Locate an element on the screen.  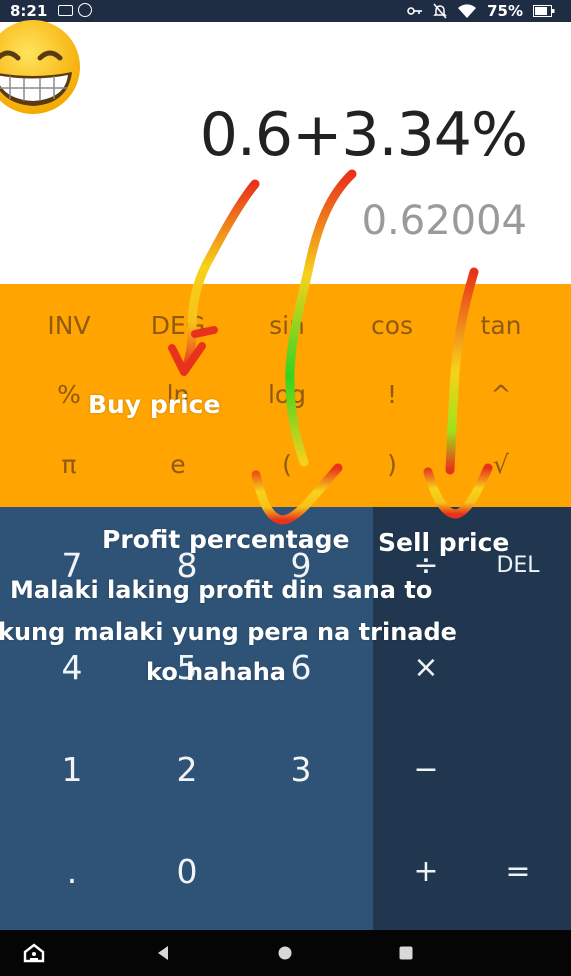
result-preview: 0.62004 is located at coordinates (444, 221).